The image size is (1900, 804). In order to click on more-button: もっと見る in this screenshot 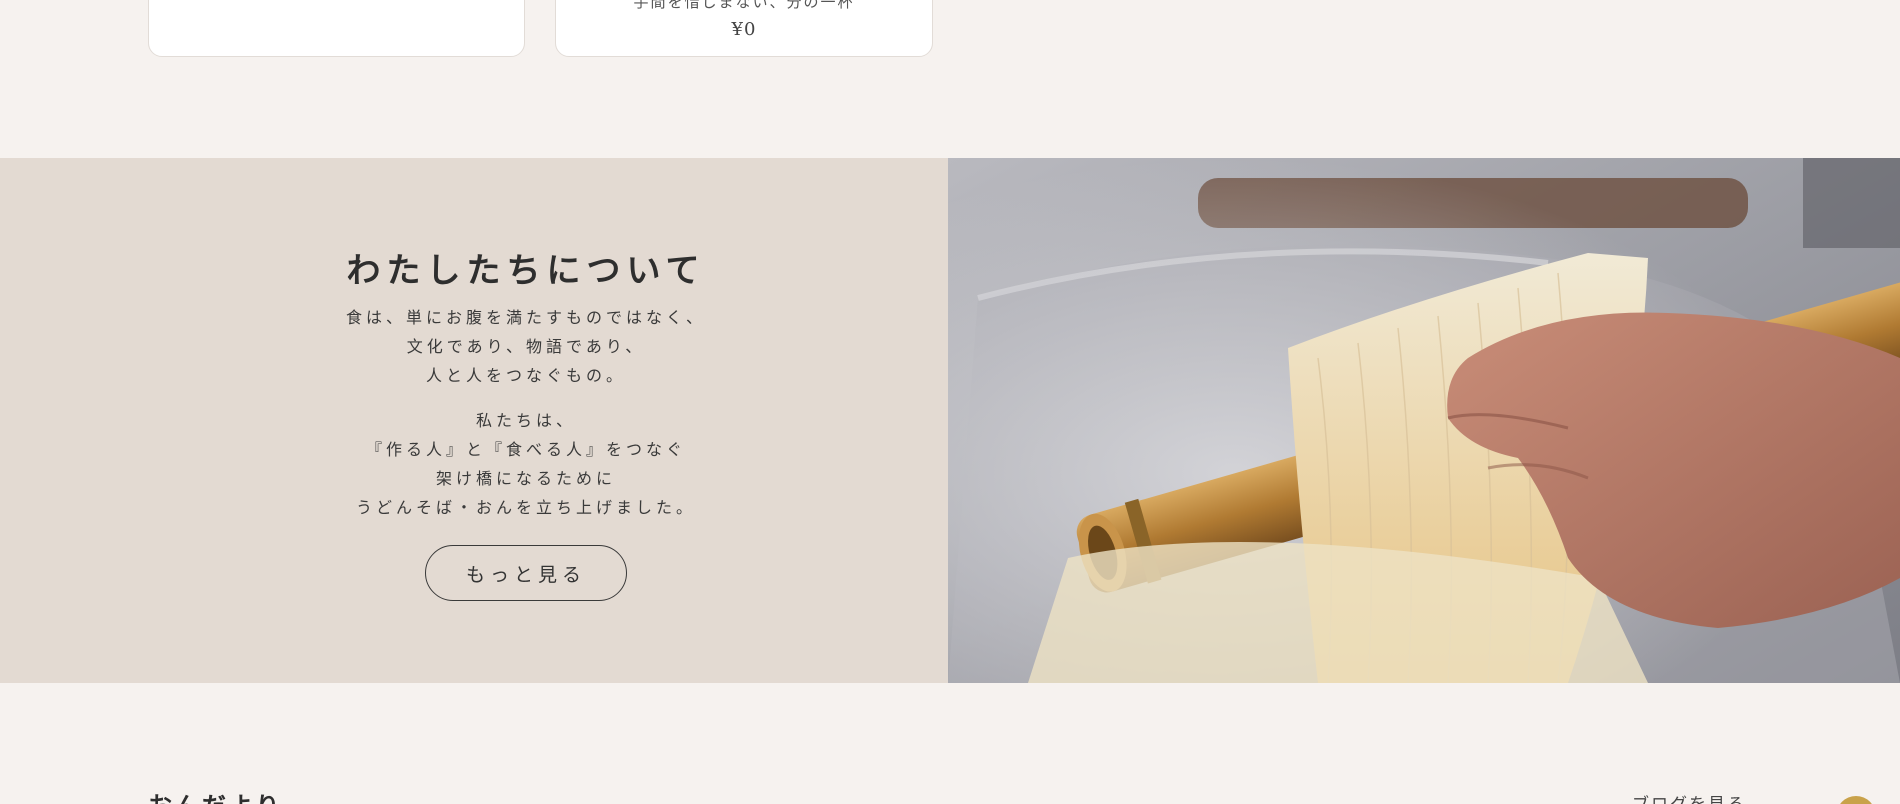, I will do `click(526, 573)`.